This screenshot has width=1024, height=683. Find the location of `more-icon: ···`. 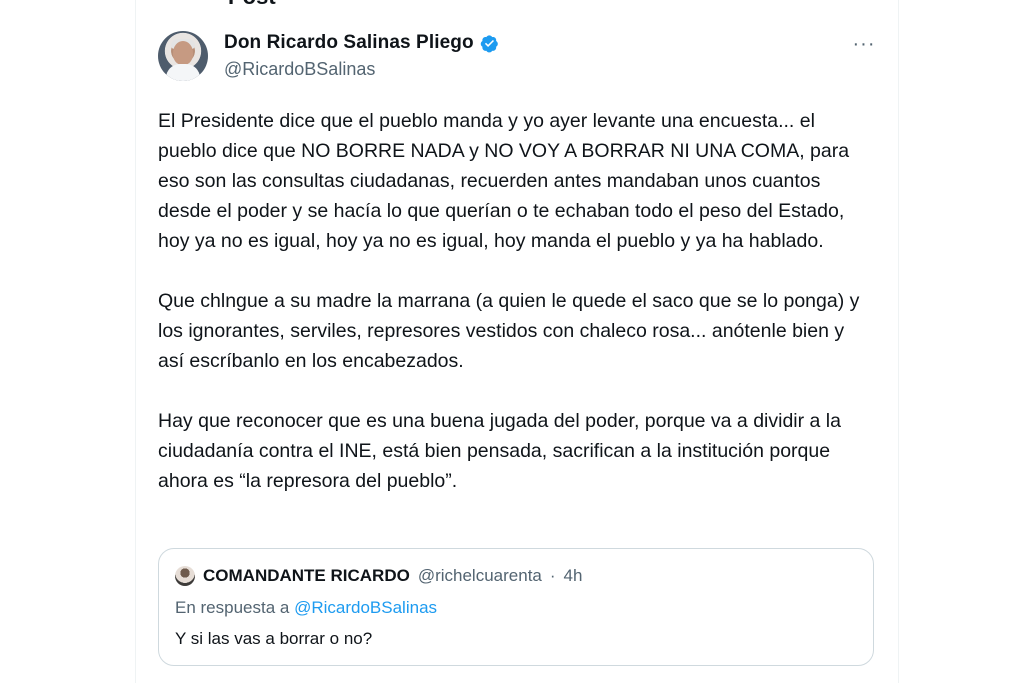

more-icon: ··· is located at coordinates (864, 44).